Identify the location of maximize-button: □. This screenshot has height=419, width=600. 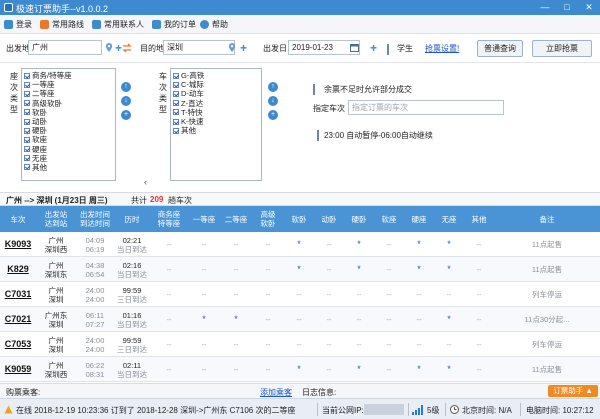
(567, 7).